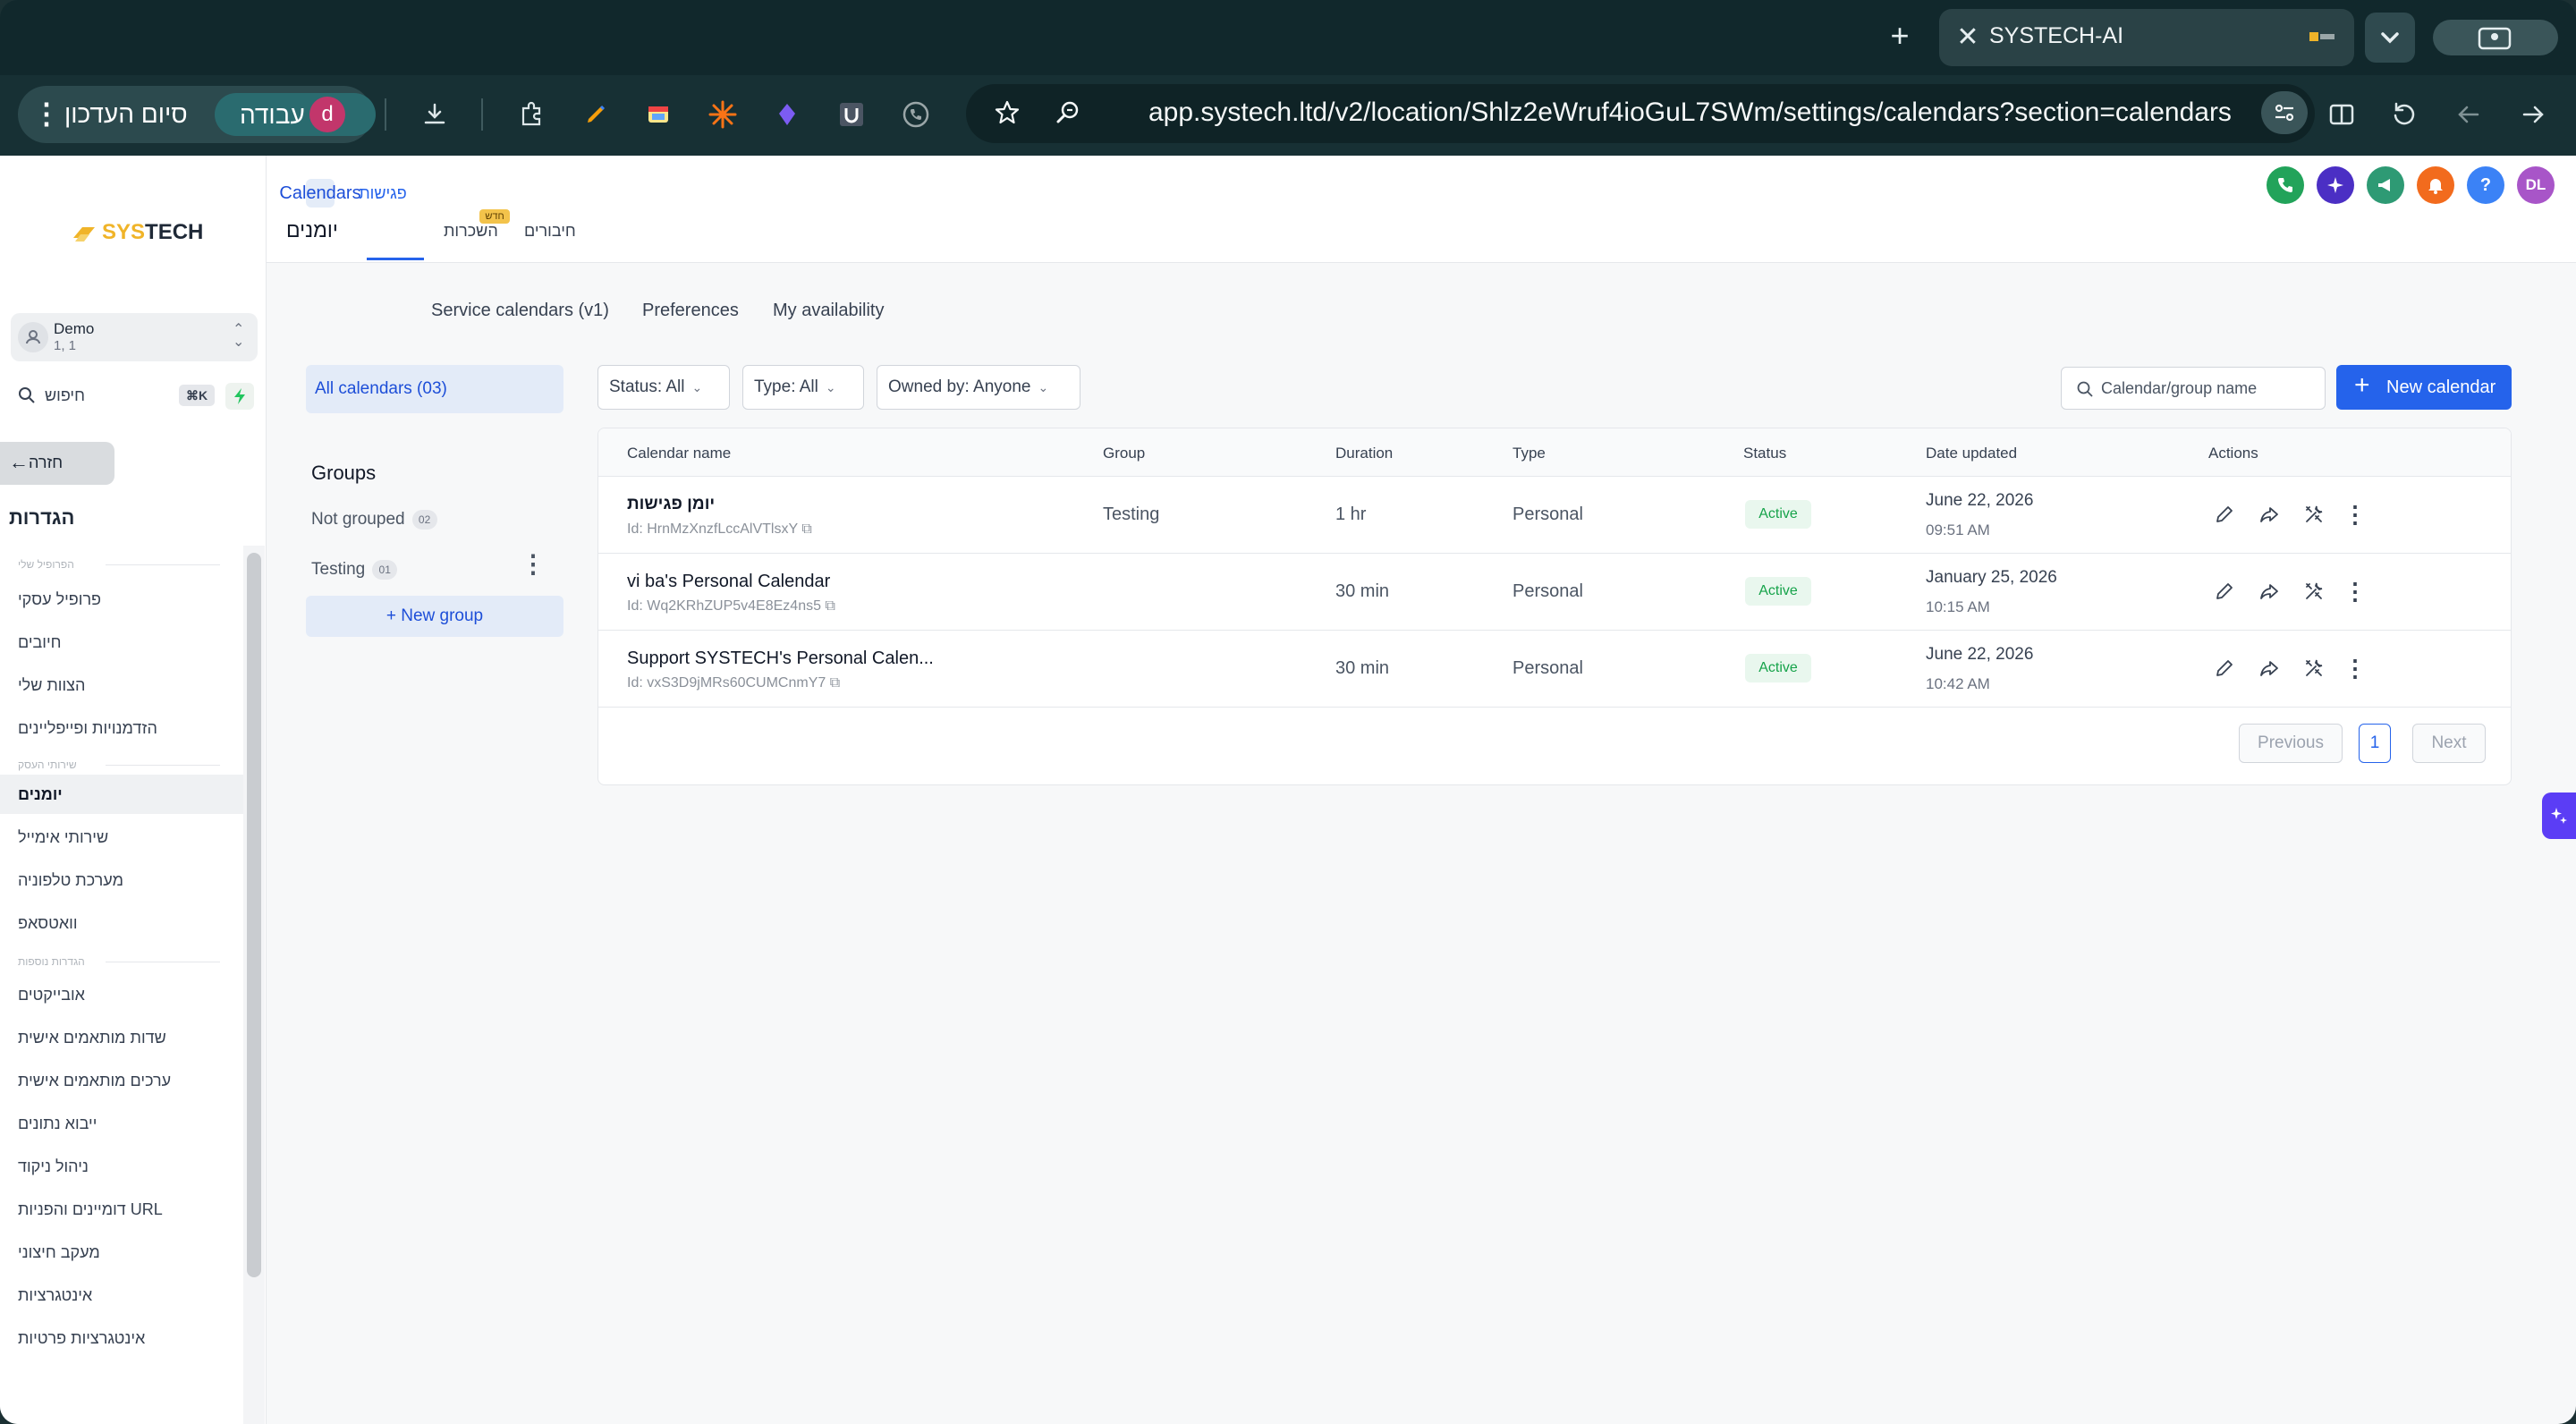 The height and width of the screenshot is (1424, 2576). I want to click on sidebar-item-data-import: ייבוא נתונים, so click(121, 1123).